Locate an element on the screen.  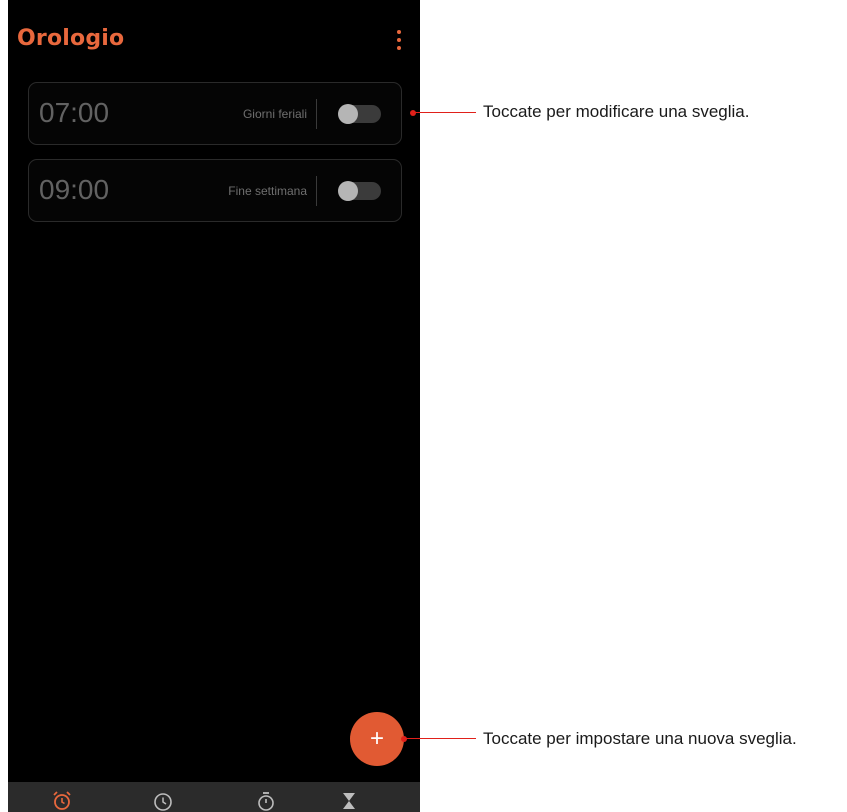
alarm-time: 09:00 is located at coordinates (74, 189).